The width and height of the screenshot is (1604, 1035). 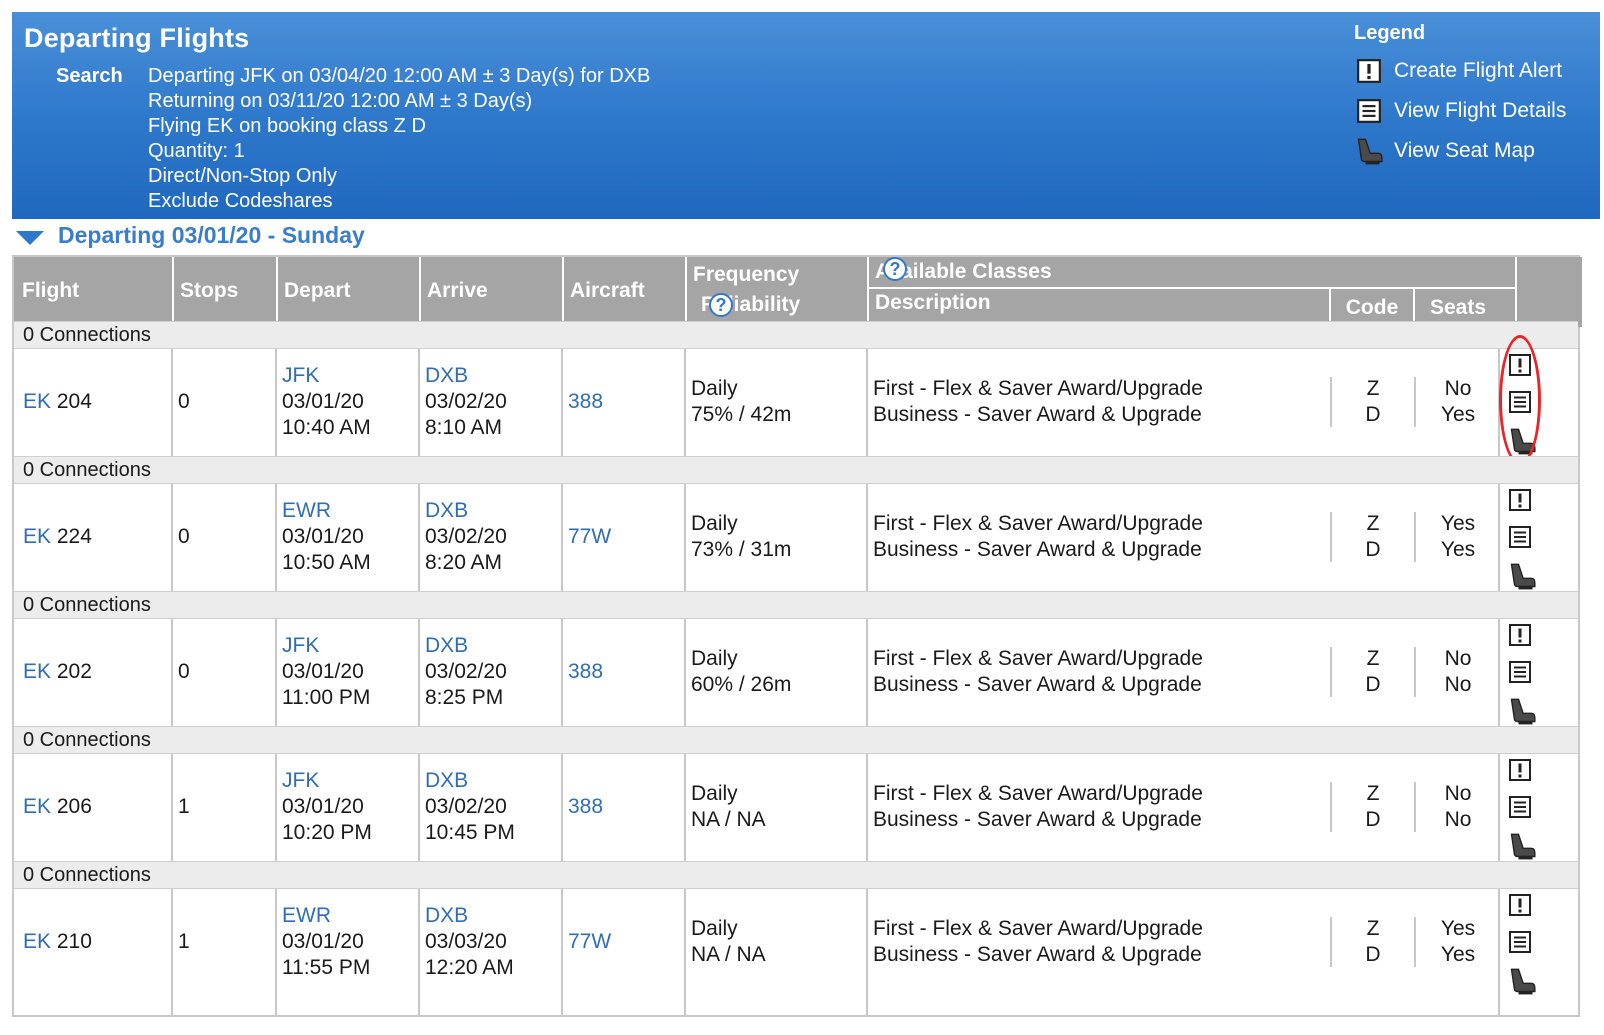 I want to click on highlight-circle, so click(x=1520, y=400).